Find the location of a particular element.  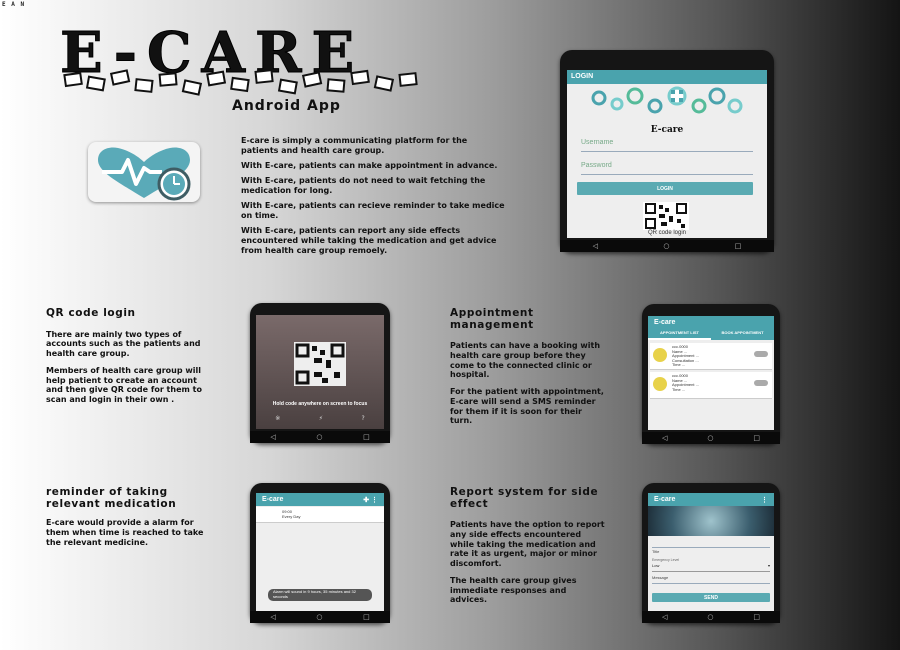

password-field: Password is located at coordinates (667, 168).